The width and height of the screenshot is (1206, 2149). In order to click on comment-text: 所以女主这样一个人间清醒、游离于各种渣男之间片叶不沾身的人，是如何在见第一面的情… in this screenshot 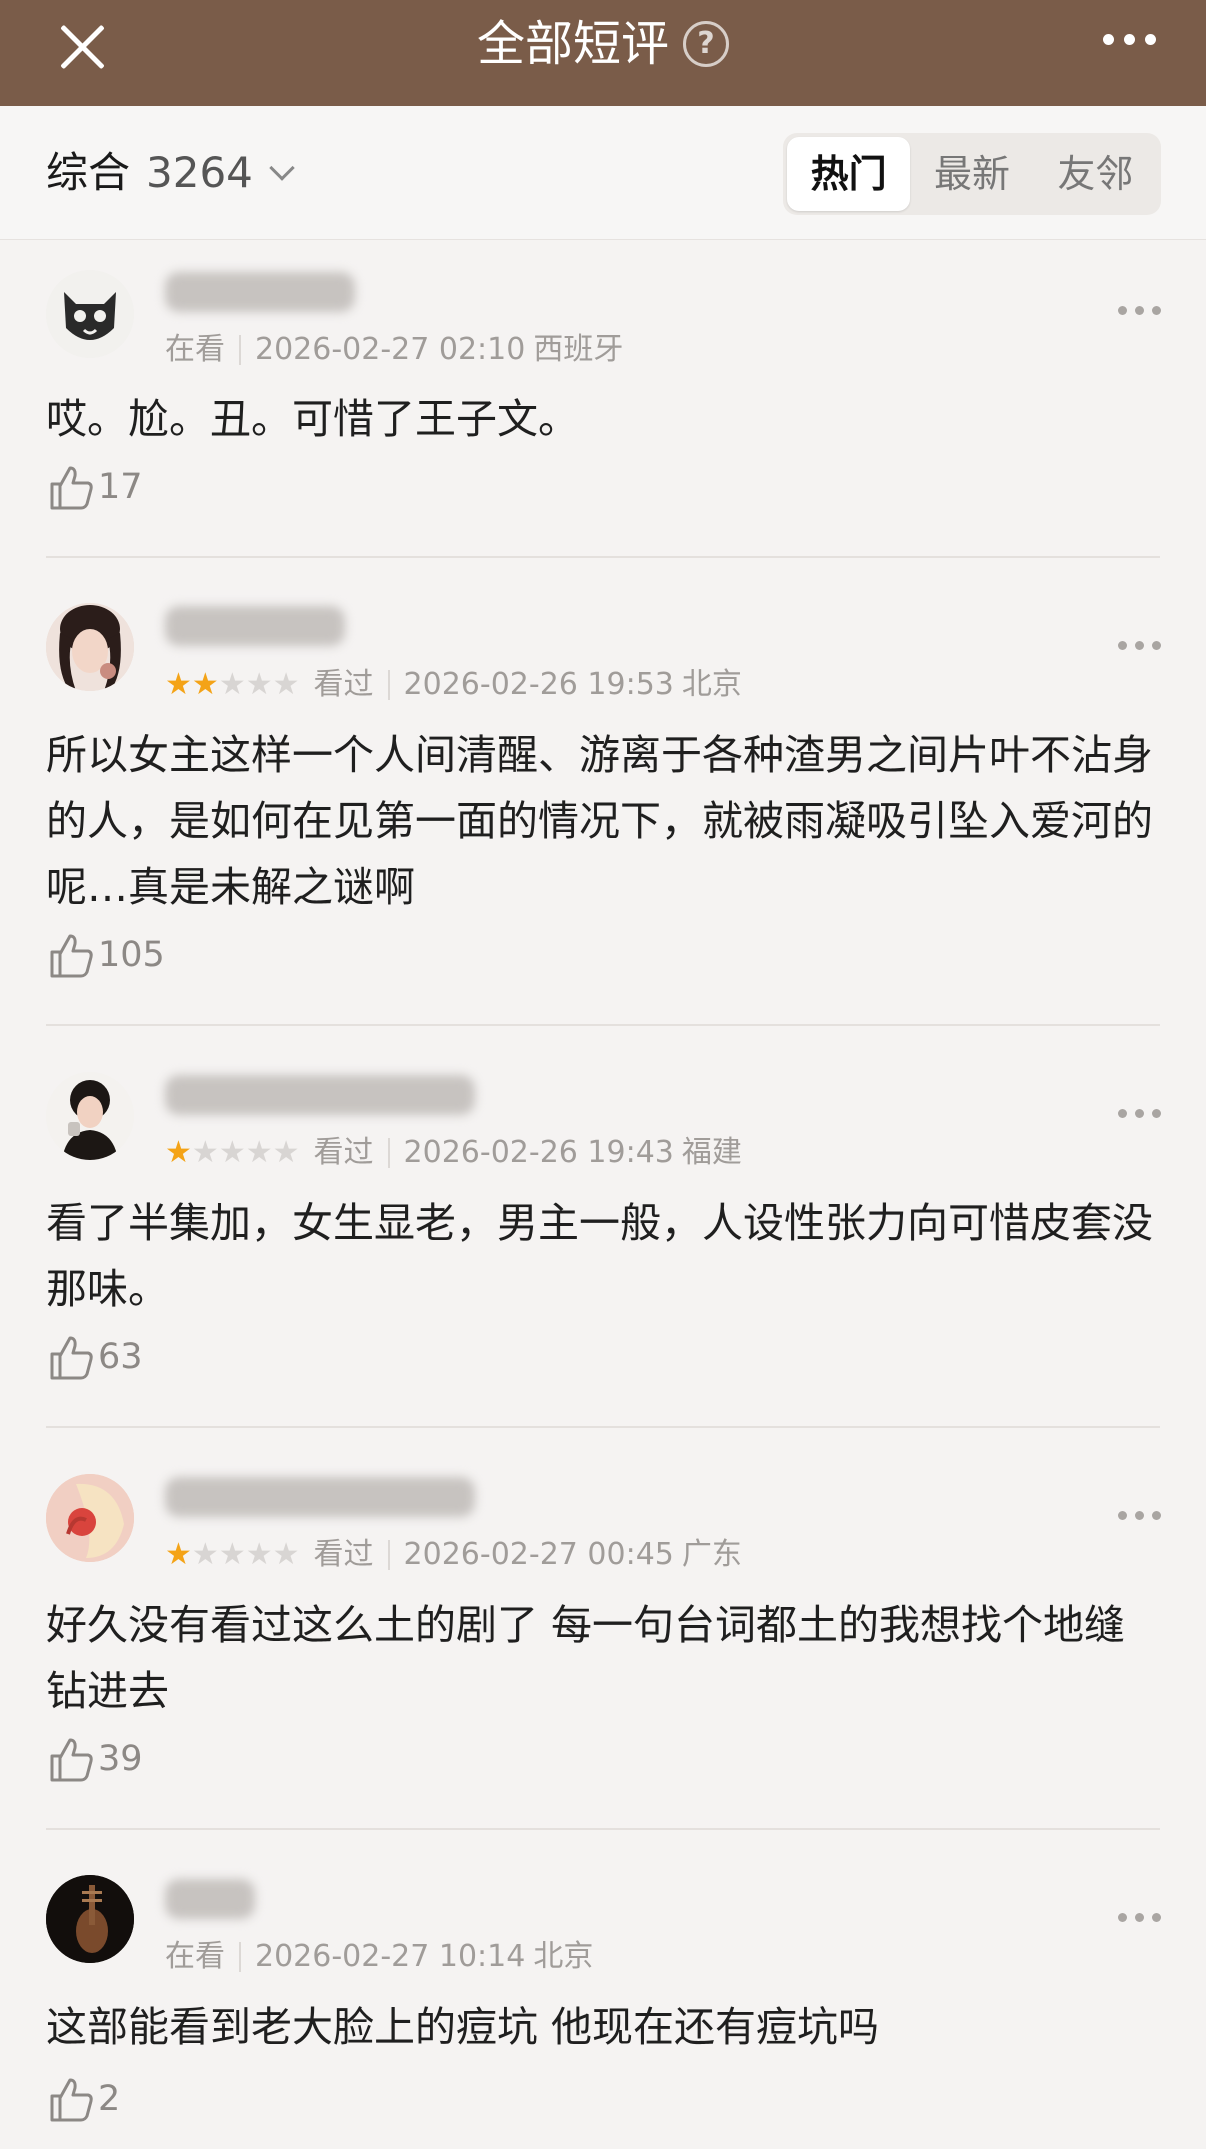, I will do `click(599, 821)`.